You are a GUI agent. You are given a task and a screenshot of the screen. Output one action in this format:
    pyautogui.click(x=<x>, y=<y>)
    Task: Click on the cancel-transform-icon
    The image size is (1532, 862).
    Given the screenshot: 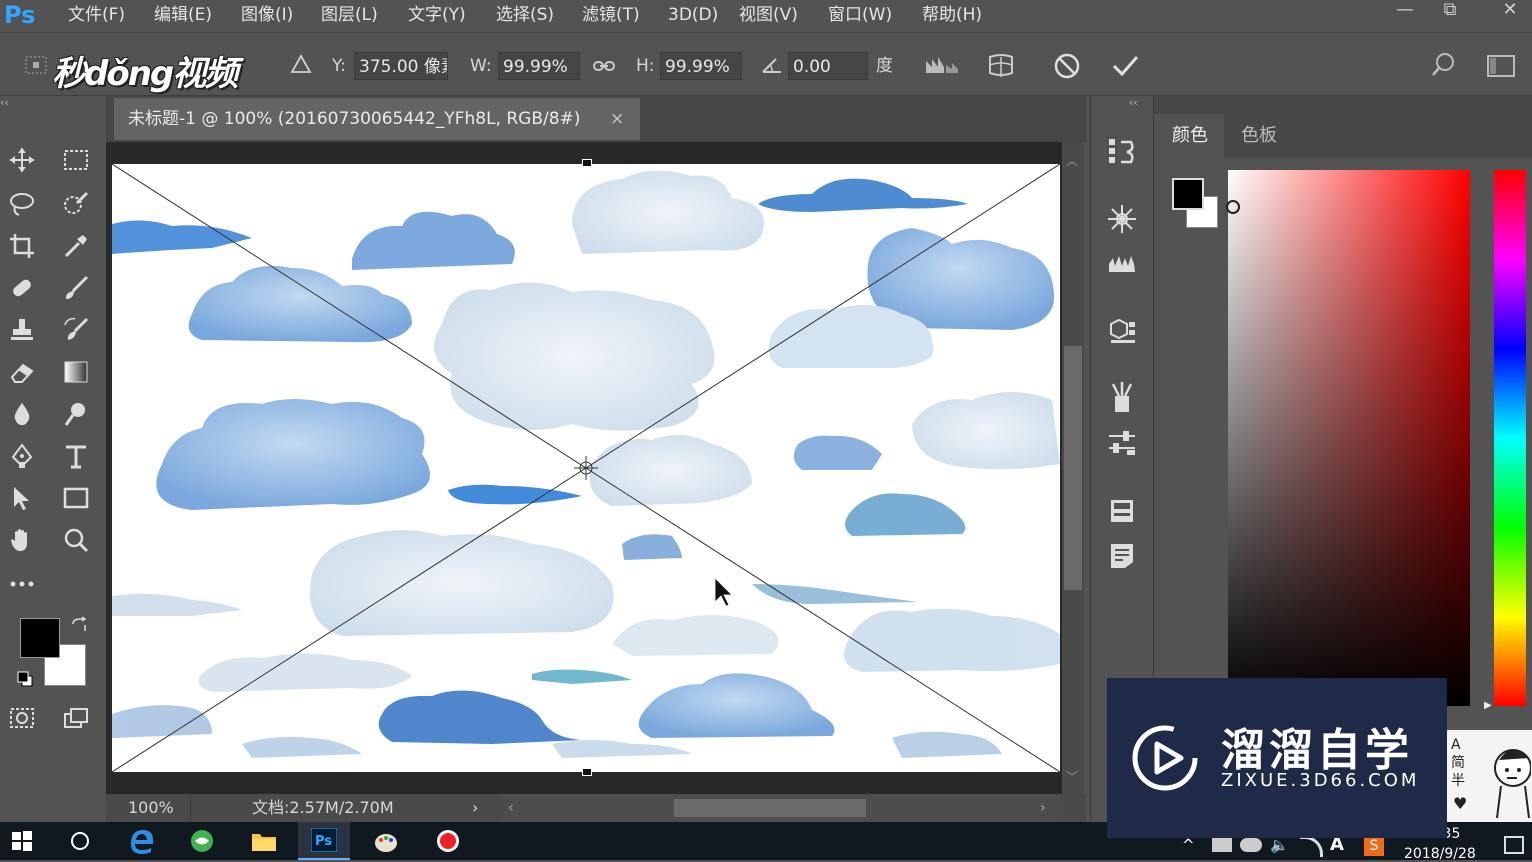 What is the action you would take?
    pyautogui.click(x=1067, y=66)
    